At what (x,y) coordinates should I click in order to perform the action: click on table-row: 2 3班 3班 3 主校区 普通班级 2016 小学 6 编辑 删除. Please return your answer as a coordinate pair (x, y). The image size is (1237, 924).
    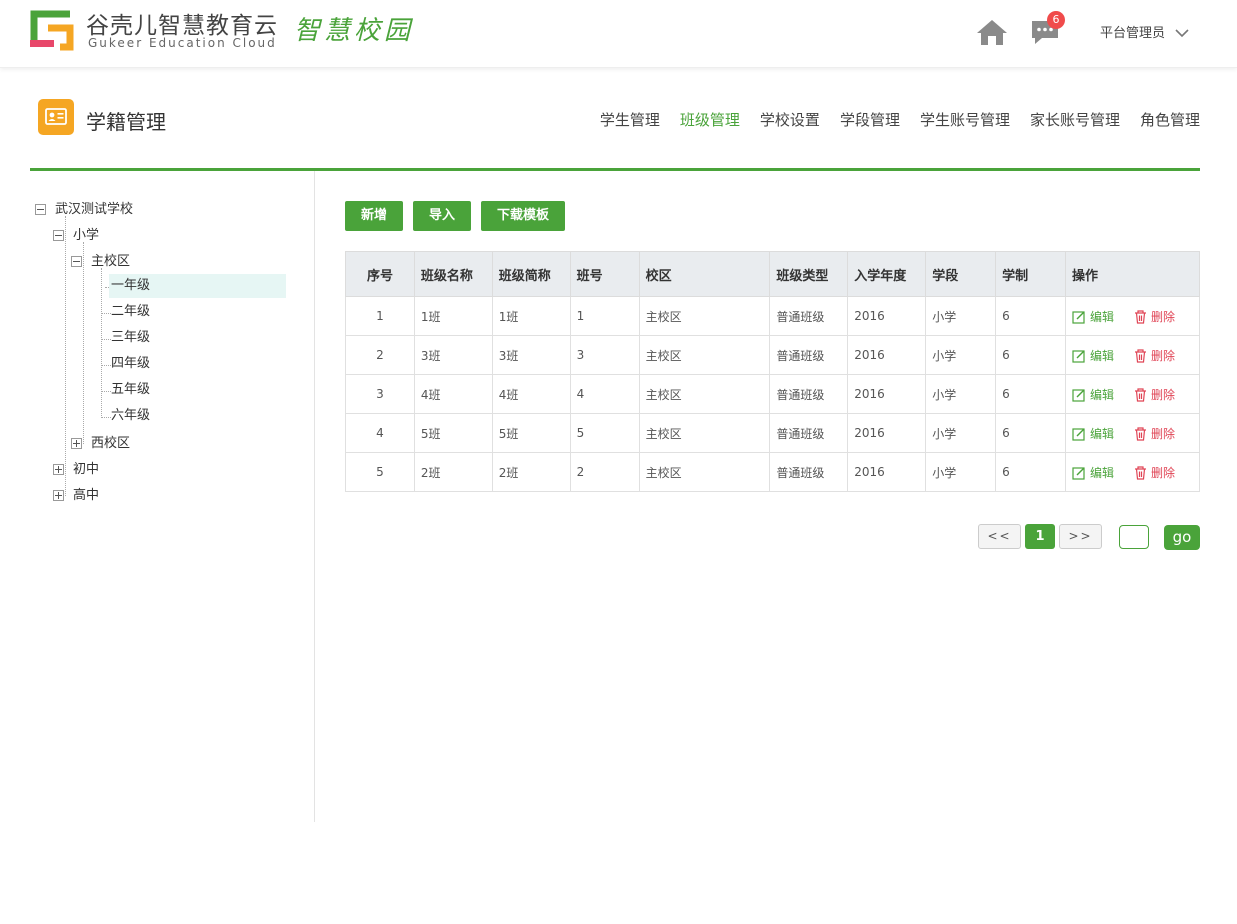
    Looking at the image, I should click on (772, 355).